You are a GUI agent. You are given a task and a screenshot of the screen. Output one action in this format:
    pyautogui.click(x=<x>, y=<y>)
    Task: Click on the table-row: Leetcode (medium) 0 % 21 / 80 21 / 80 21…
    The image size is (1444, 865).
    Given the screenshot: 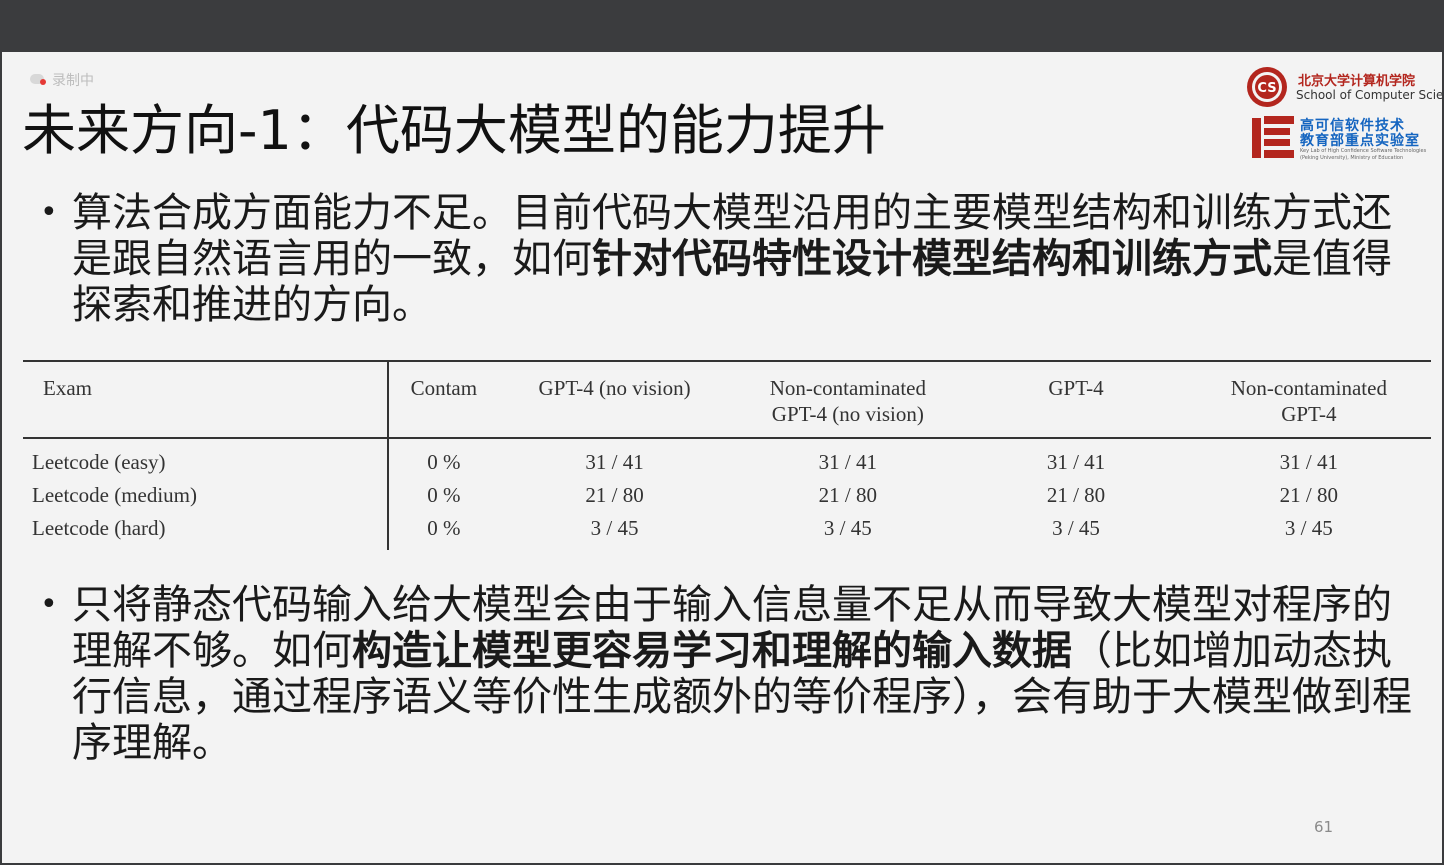 What is the action you would take?
    pyautogui.click(x=727, y=495)
    